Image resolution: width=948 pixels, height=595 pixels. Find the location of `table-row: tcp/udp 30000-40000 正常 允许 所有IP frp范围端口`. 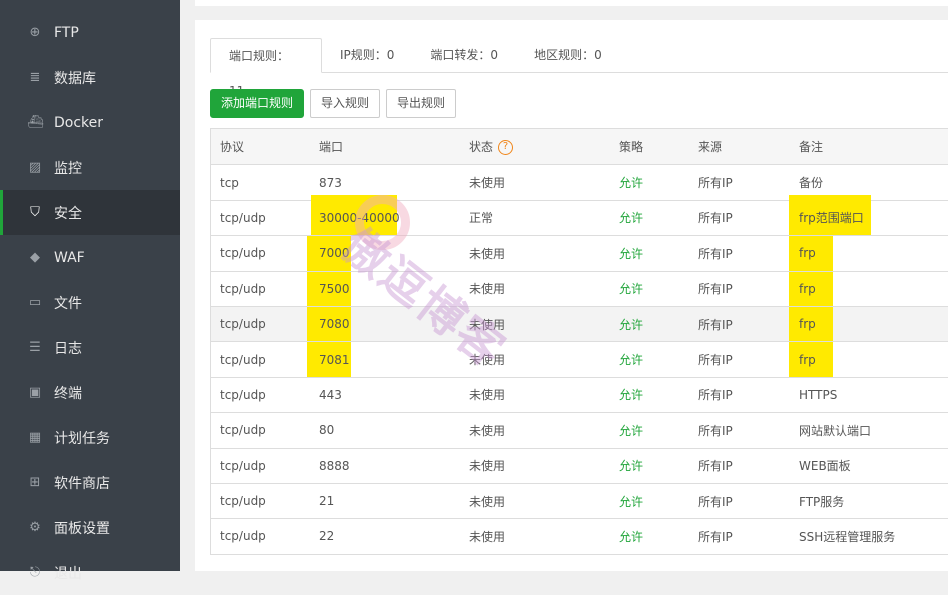

table-row: tcp/udp 30000-40000 正常 允许 所有IP frp范围端口 is located at coordinates (579, 215).